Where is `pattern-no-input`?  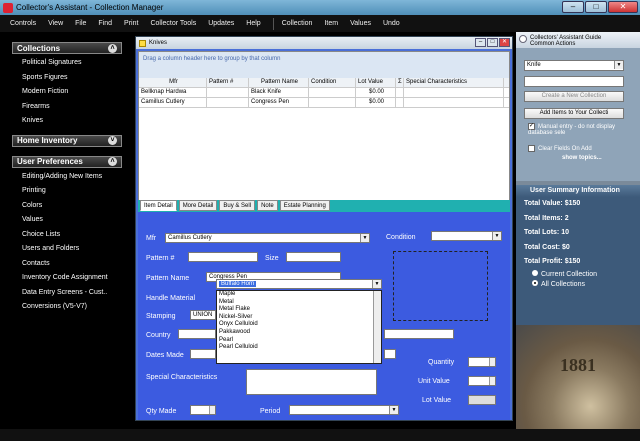
pattern-no-input is located at coordinates (223, 257).